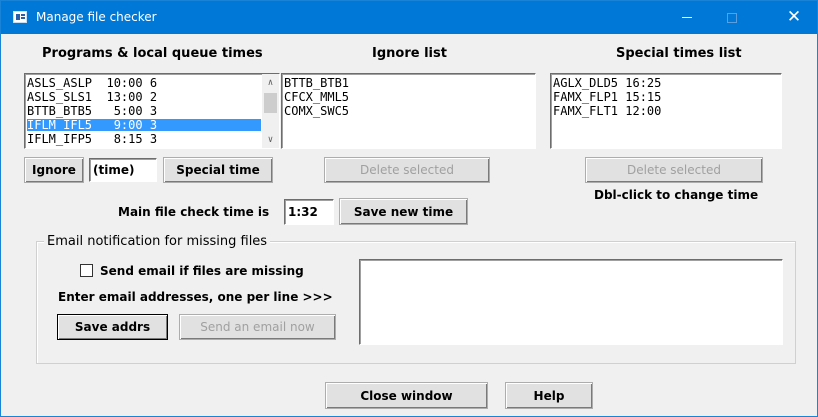 The width and height of the screenshot is (818, 417). Describe the element at coordinates (676, 195) in the screenshot. I see `dbl-click-hint: Dbl-click to change time` at that location.